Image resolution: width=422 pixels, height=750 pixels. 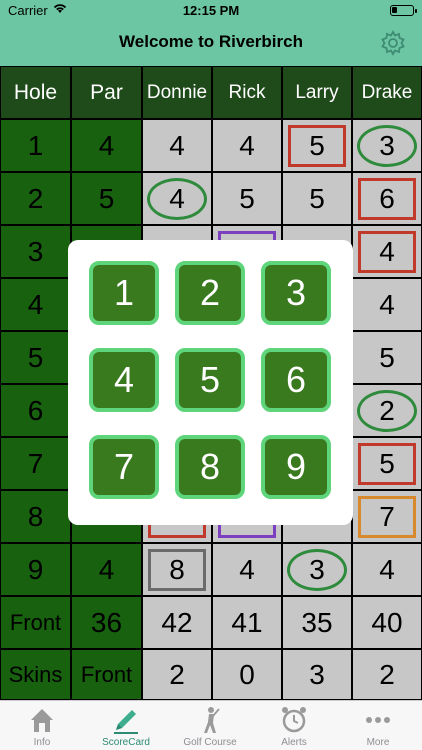 I want to click on tab-scorecard: ScoreCard, so click(x=126, y=725).